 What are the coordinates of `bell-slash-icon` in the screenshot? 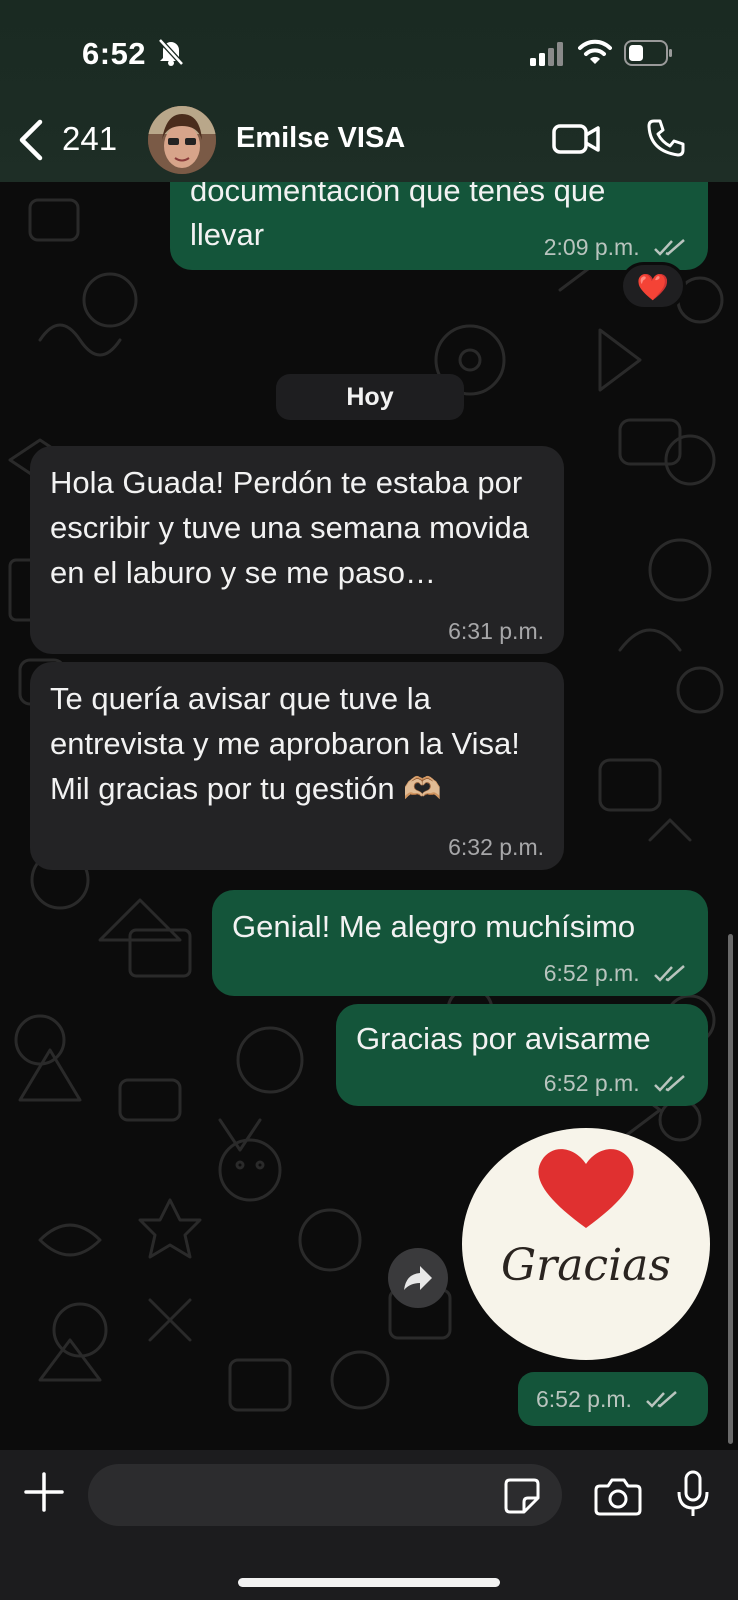 It's located at (171, 54).